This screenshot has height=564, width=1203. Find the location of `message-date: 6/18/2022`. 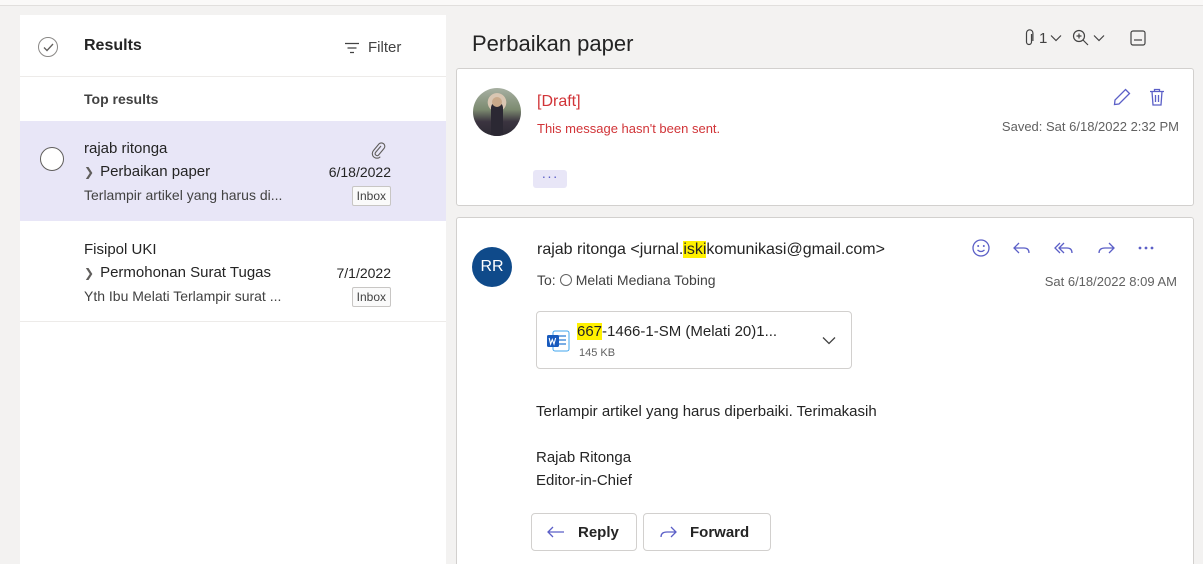

message-date: 6/18/2022 is located at coordinates (359, 172).